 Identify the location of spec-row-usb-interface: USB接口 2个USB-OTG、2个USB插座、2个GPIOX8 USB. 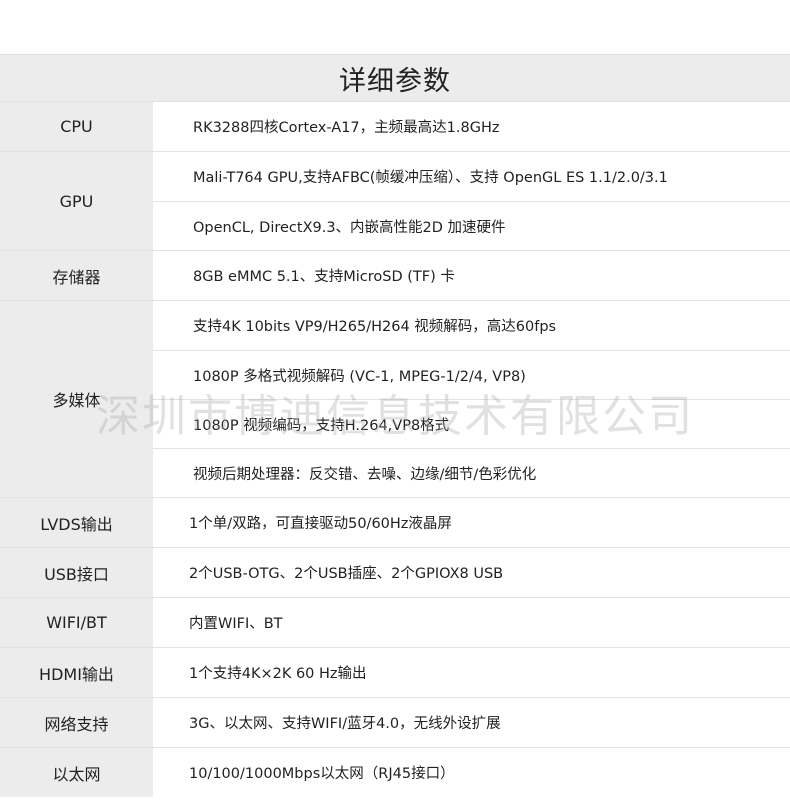
(395, 572).